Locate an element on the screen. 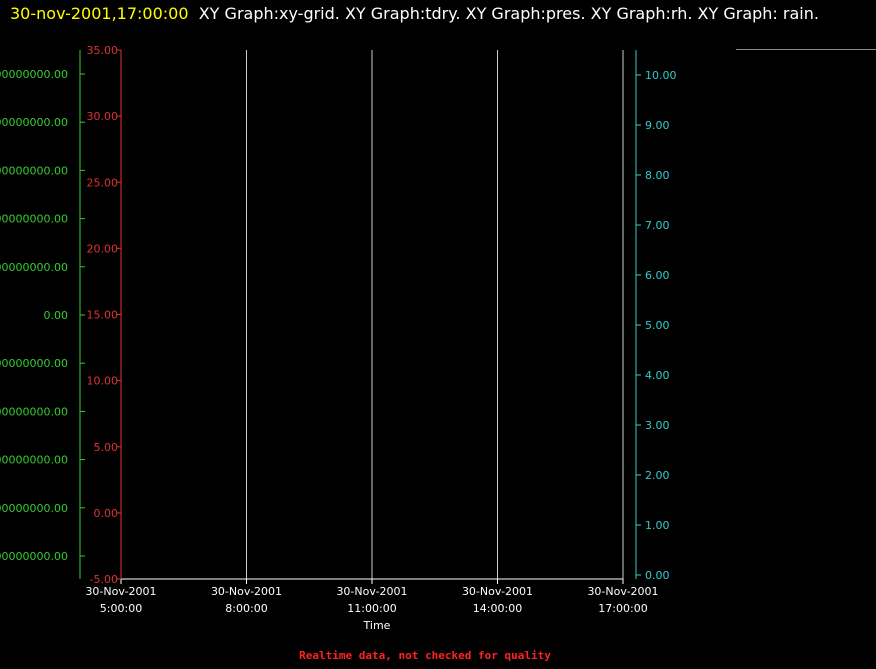 The image size is (876, 669). y-tick-label-left-inner: 5.00 is located at coordinates (106, 447).